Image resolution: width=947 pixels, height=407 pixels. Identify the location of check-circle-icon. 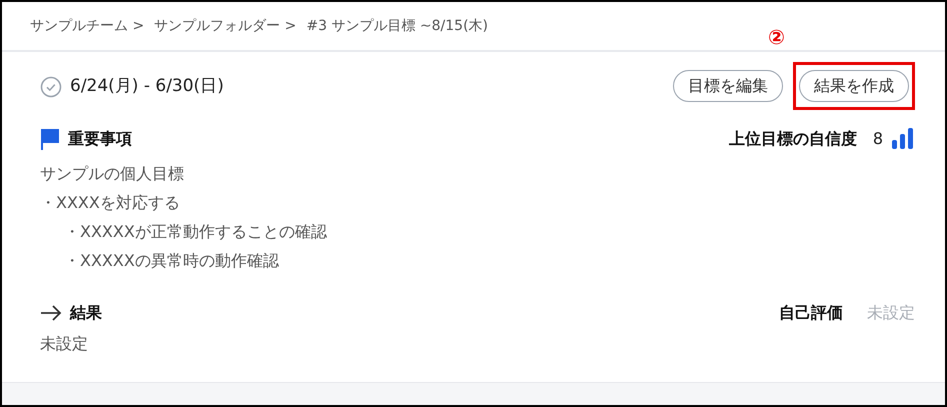
(51, 87).